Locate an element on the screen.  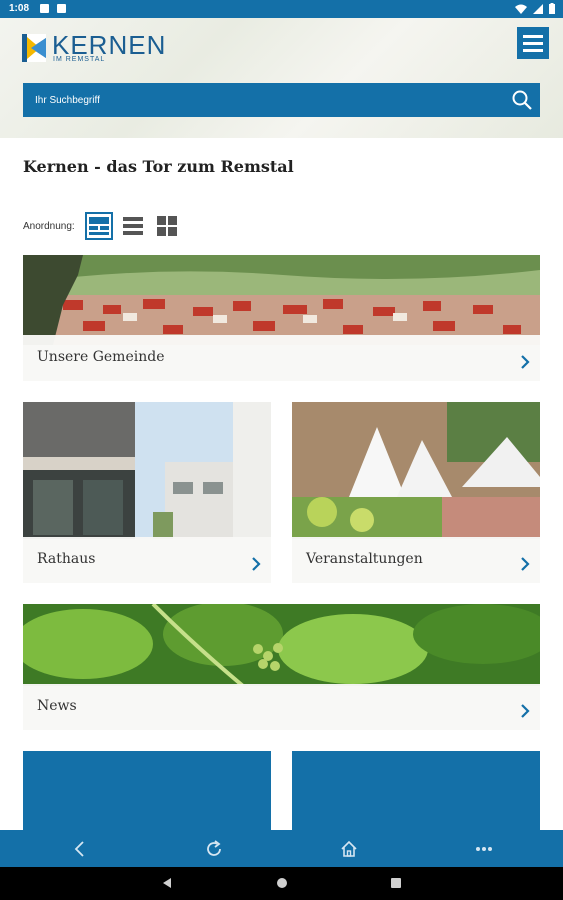
logo-subtitle: IM REMSTAL is located at coordinates (79, 59).